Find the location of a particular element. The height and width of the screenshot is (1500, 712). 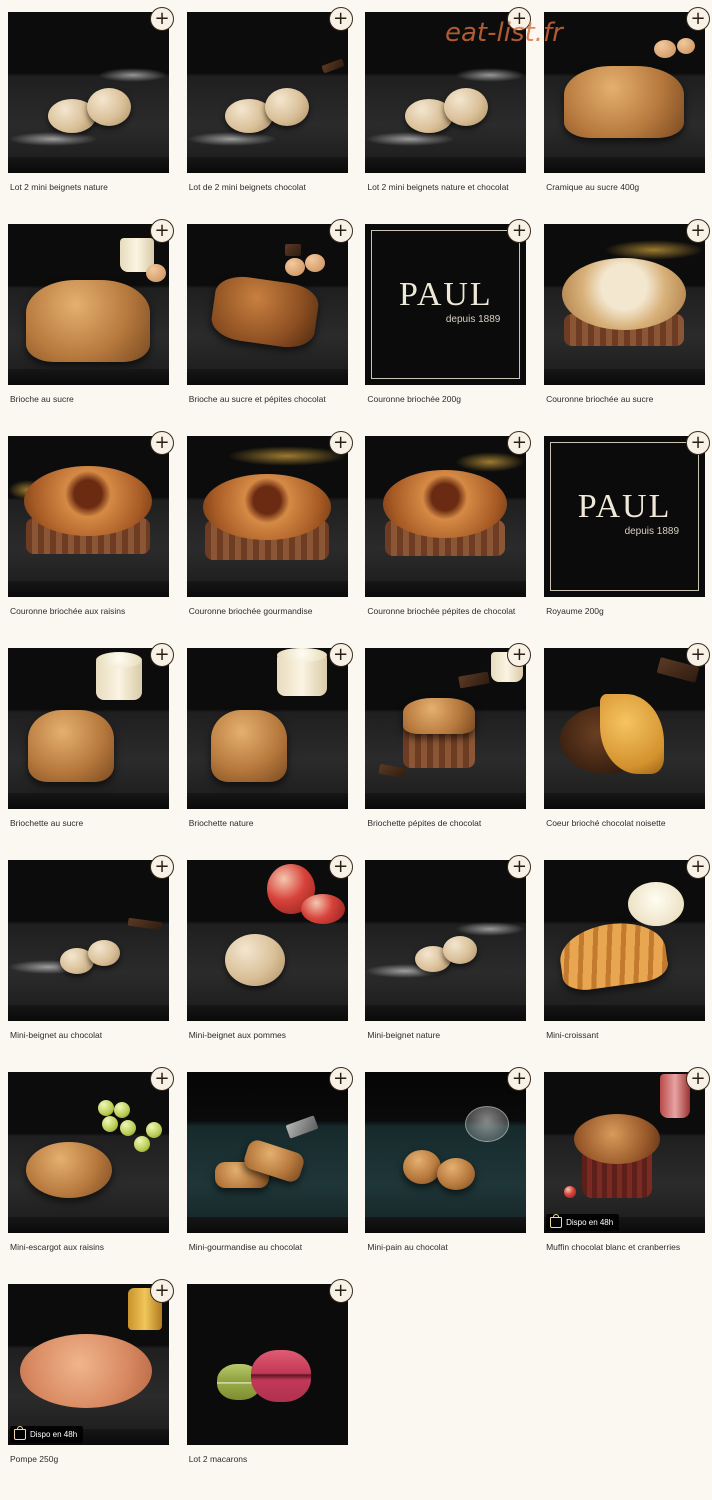

product-card: + Couronne briochée pépites de chocolat is located at coordinates (448, 539).